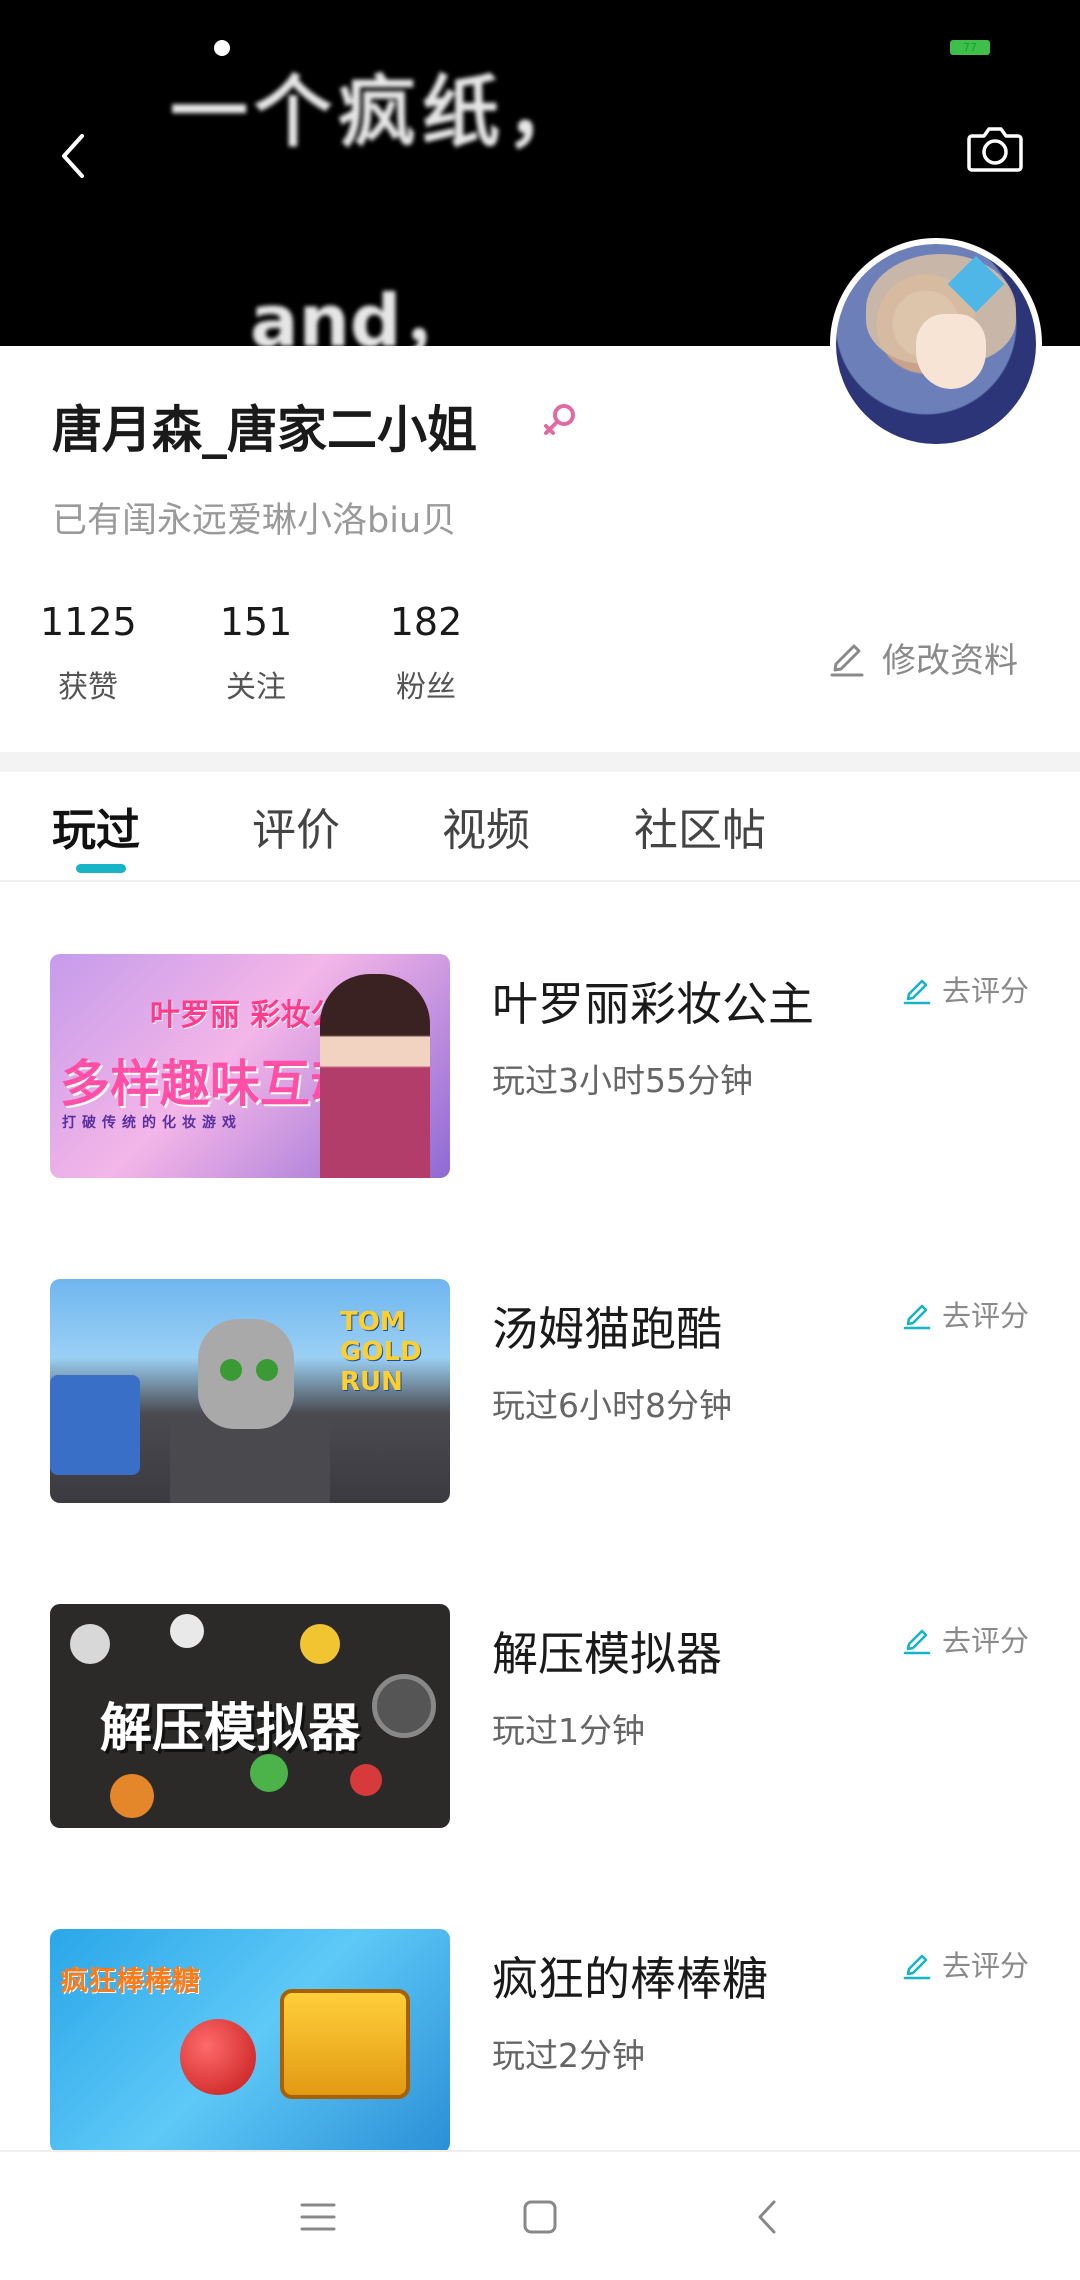 The image size is (1080, 2280). I want to click on profile-tabs: 玩过 评价 视频 社区帖, so click(540, 827).